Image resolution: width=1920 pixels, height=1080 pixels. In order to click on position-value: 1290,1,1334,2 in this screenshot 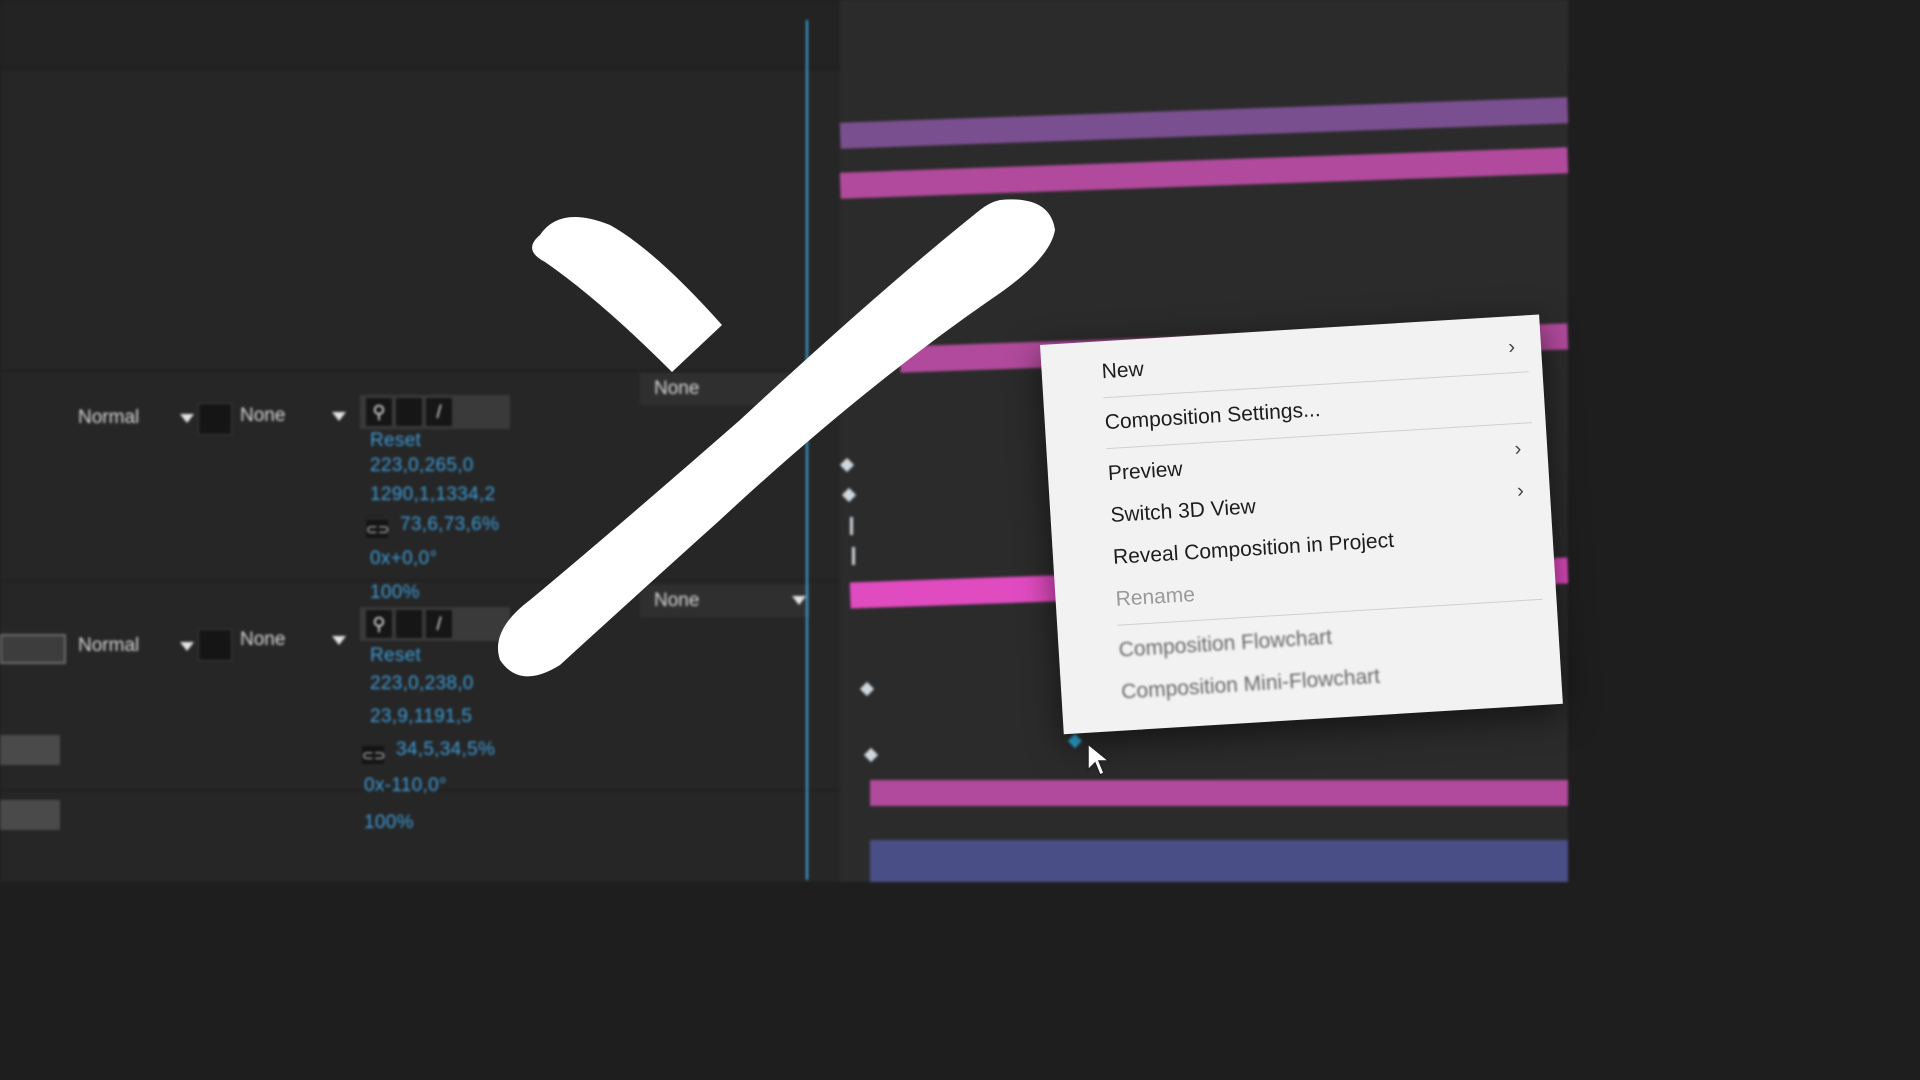, I will do `click(432, 495)`.